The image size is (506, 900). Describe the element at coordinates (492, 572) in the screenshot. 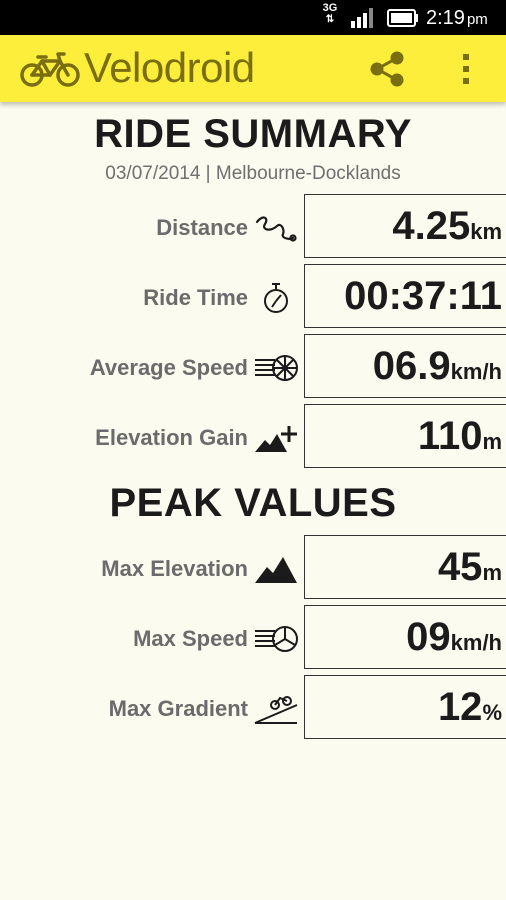

I see `max-elevation-unit: m` at that location.